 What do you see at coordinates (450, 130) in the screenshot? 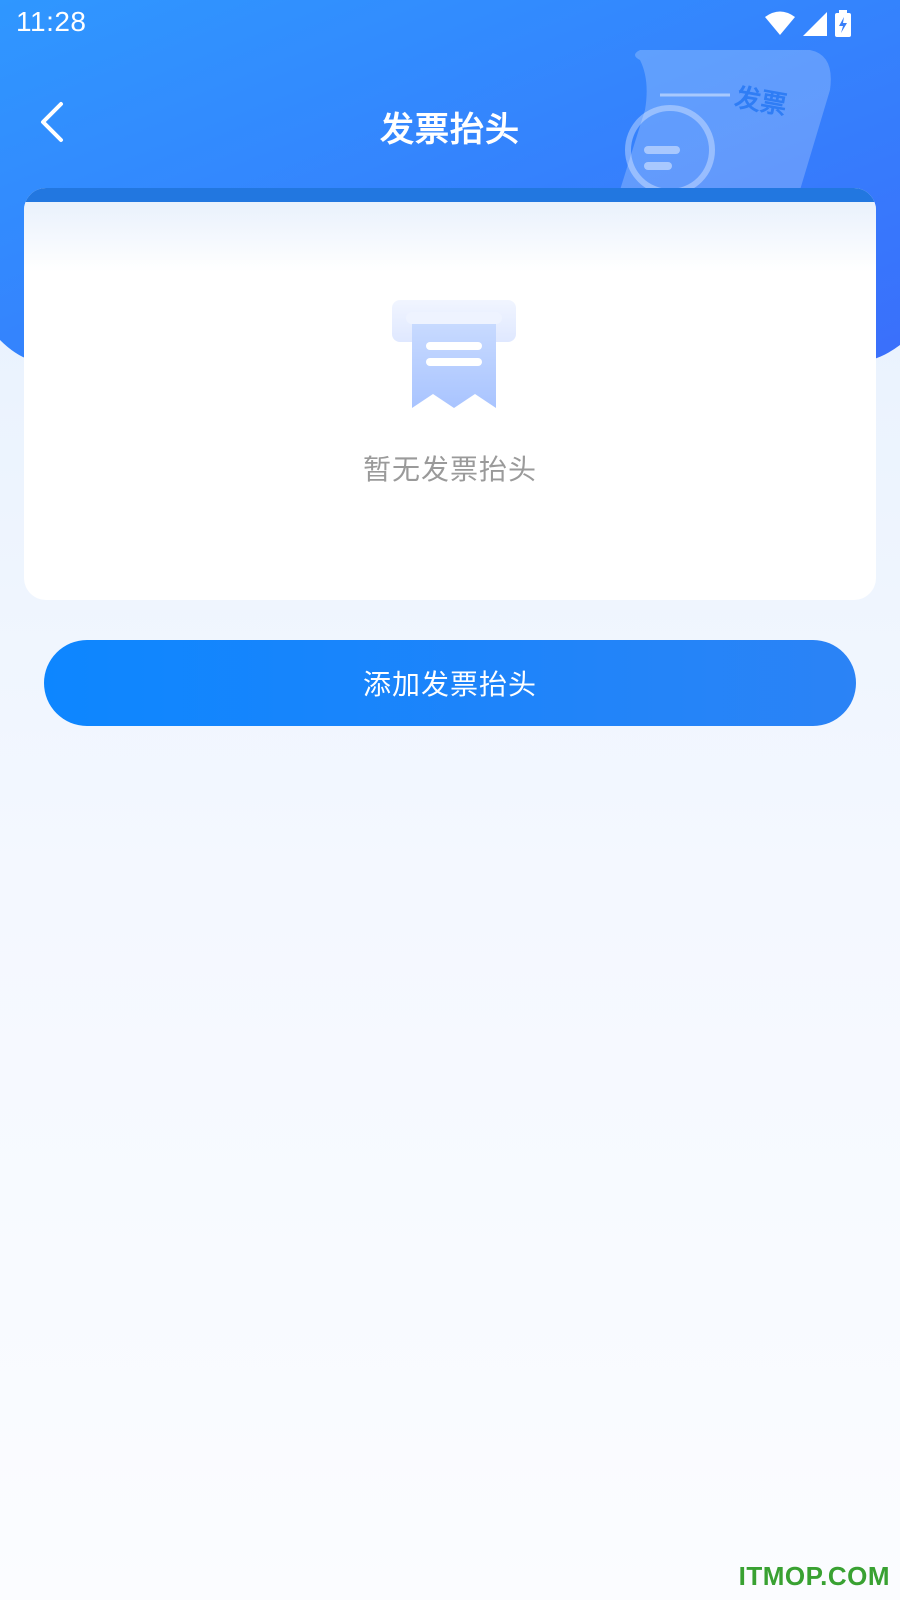
I see `page-title: 发票抬头` at bounding box center [450, 130].